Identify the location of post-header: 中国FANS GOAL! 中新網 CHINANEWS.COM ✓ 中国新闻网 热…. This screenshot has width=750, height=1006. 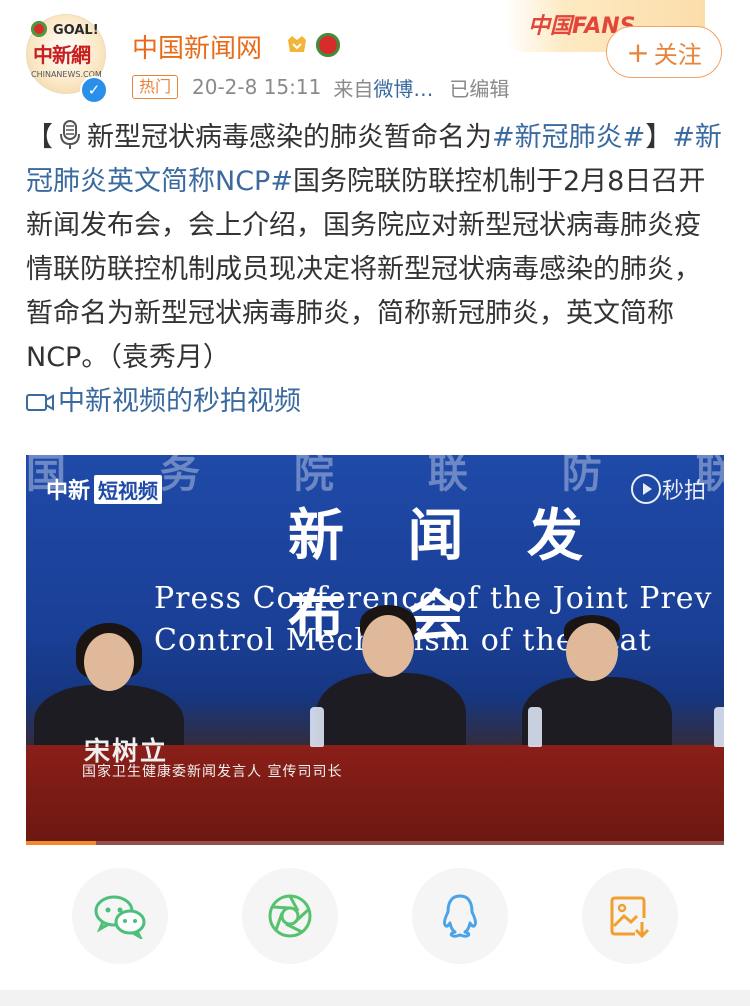
(375, 55).